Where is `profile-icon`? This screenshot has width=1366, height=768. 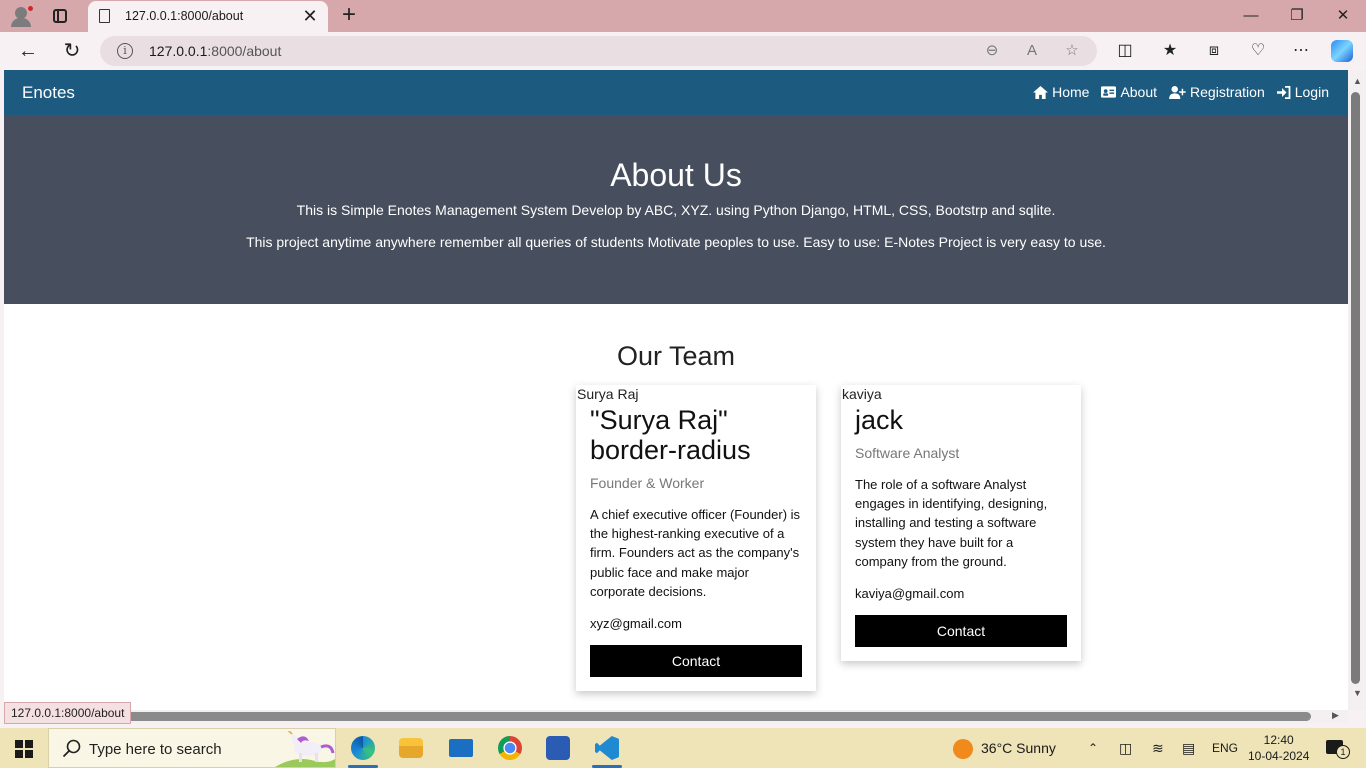 profile-icon is located at coordinates (22, 16).